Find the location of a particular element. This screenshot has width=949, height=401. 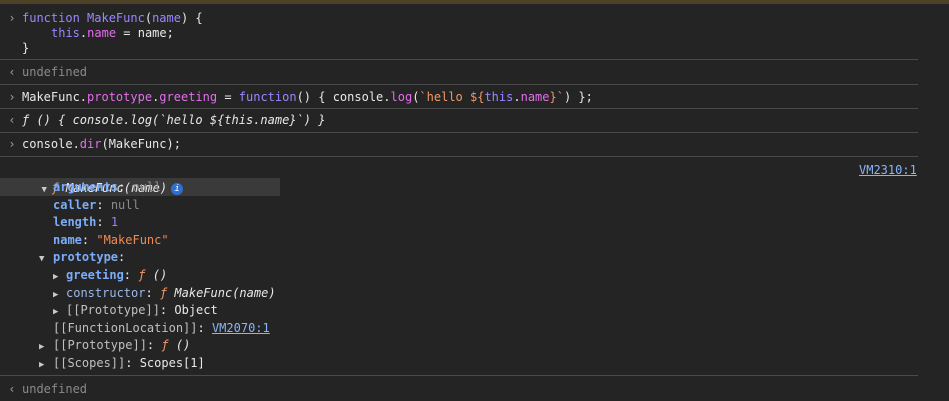

property-key: length is located at coordinates (75, 222).